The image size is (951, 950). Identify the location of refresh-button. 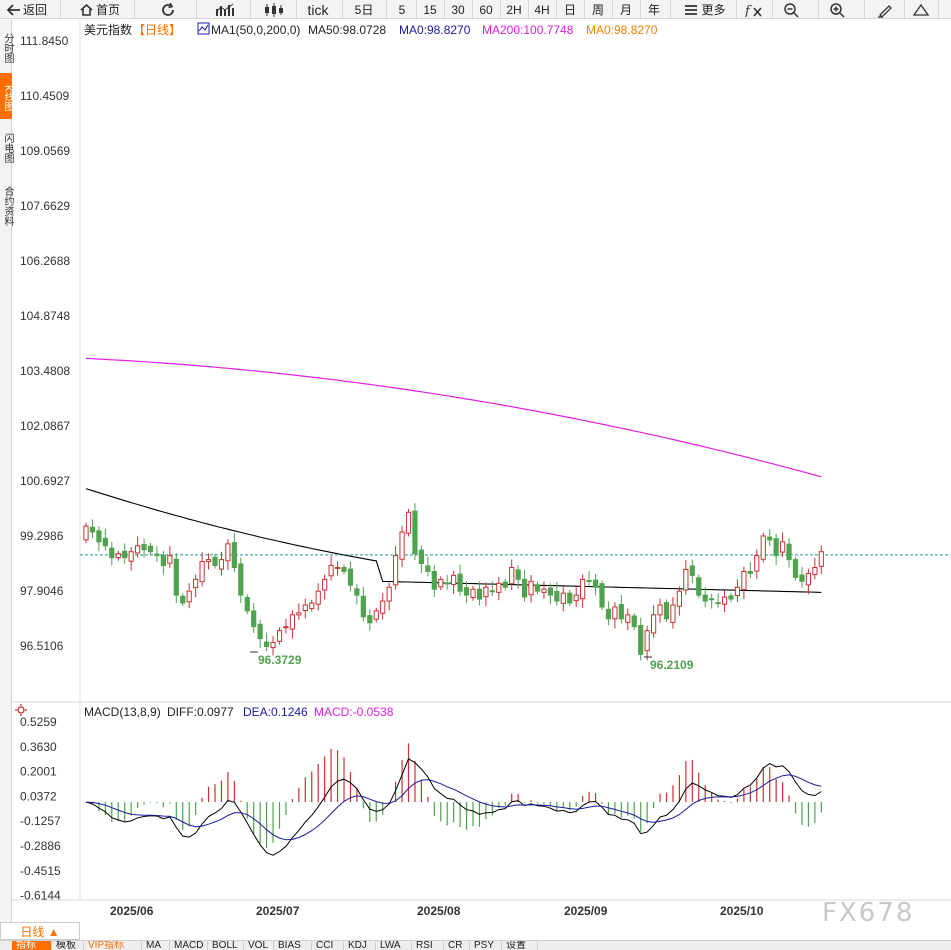
(168, 9).